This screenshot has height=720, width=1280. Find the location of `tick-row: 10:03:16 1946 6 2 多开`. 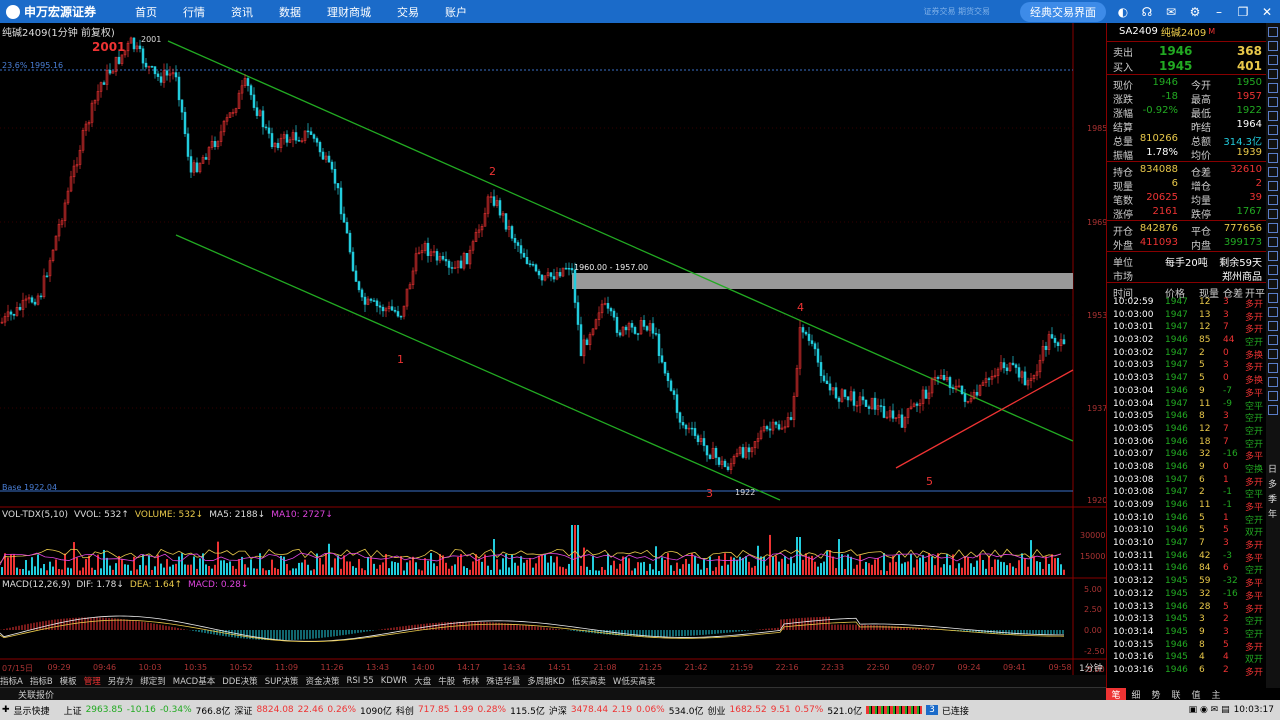

tick-row: 10:03:16 1946 6 2 多开 is located at coordinates (1186, 671).